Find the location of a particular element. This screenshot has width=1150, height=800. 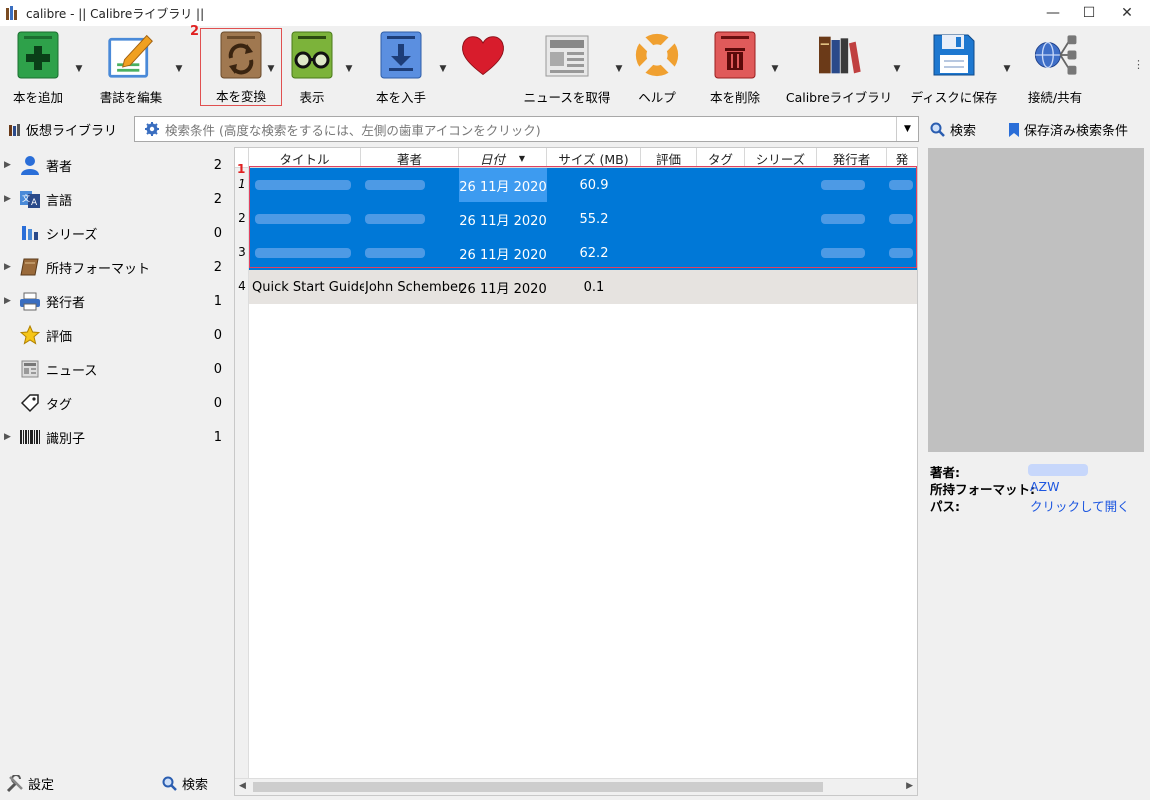

table-row: 26 11月 2020 55.2 is located at coordinates (583, 219).